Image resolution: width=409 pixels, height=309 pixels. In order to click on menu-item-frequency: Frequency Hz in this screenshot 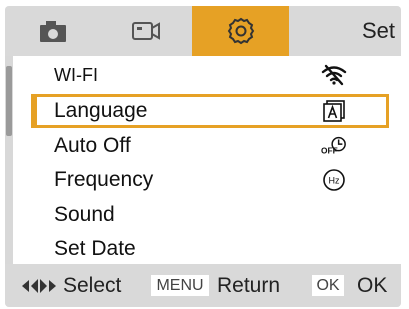, I will do `click(207, 180)`.